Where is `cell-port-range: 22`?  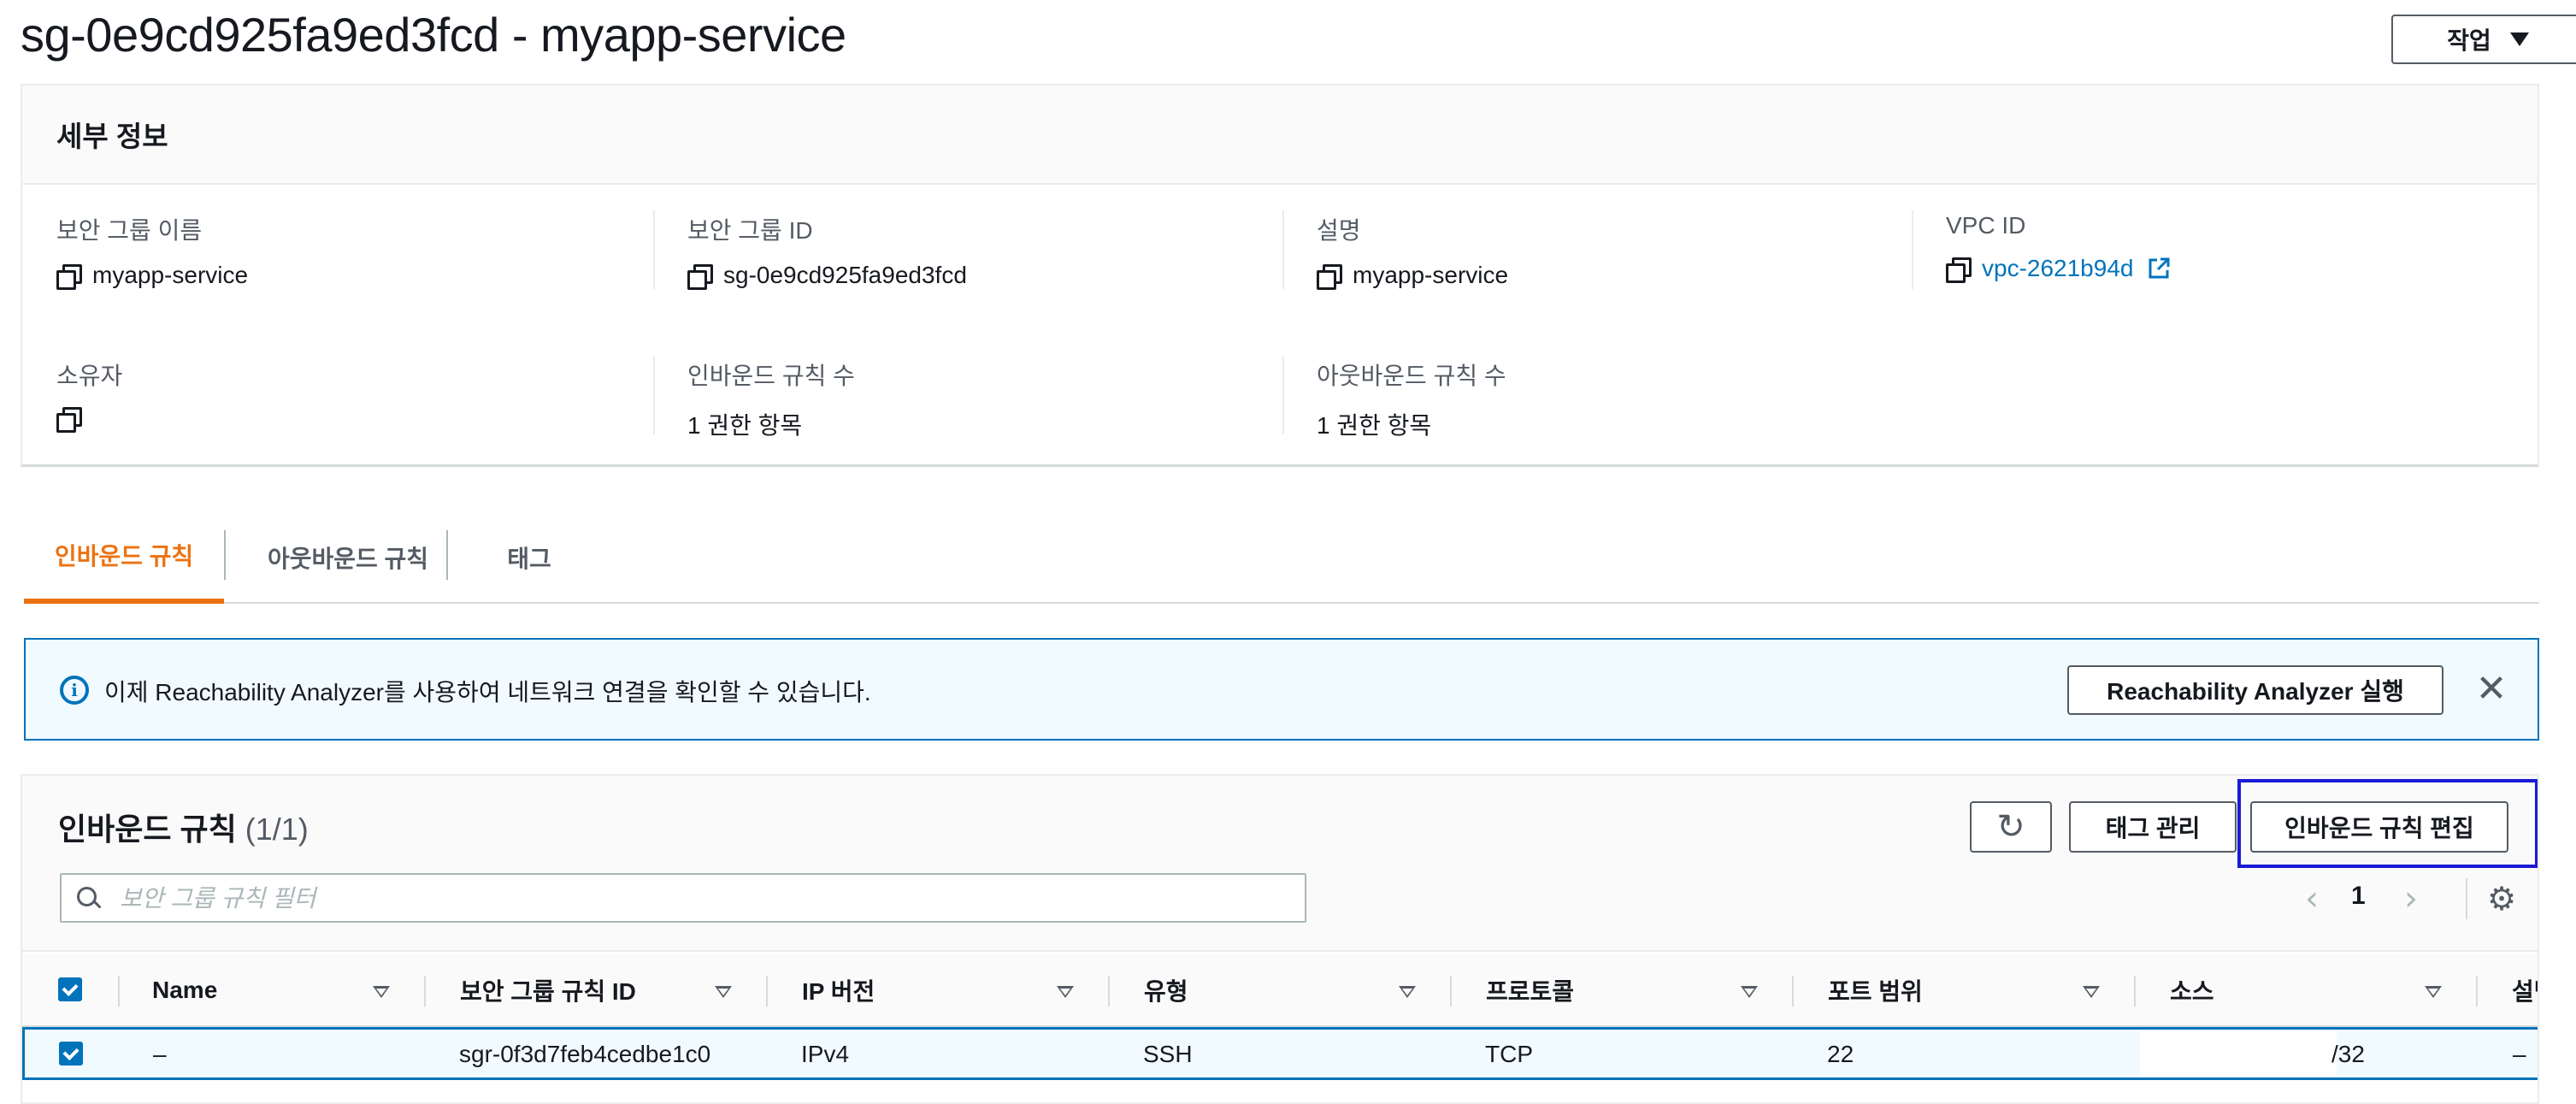
cell-port-range: 22 is located at coordinates (1841, 1054).